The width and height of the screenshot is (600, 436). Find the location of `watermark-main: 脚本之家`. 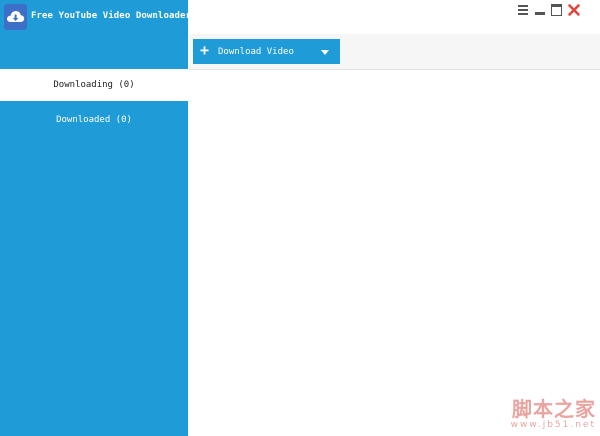

watermark-main: 脚本之家 is located at coordinates (554, 409).